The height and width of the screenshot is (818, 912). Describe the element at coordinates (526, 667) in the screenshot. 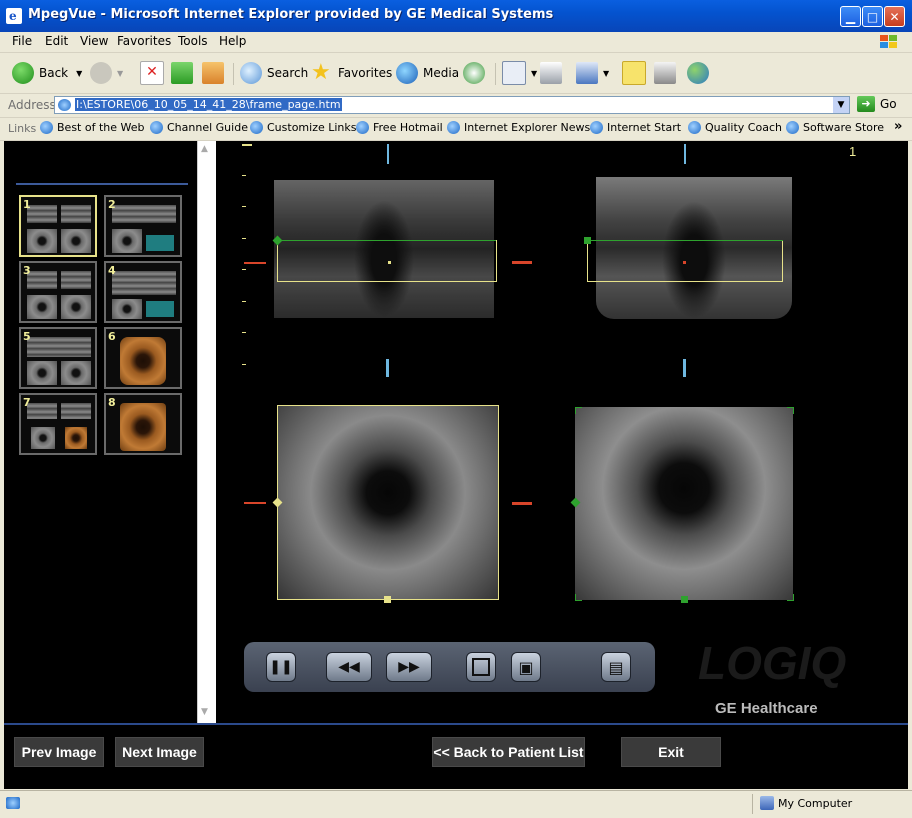

I see `save-button: ▣` at that location.